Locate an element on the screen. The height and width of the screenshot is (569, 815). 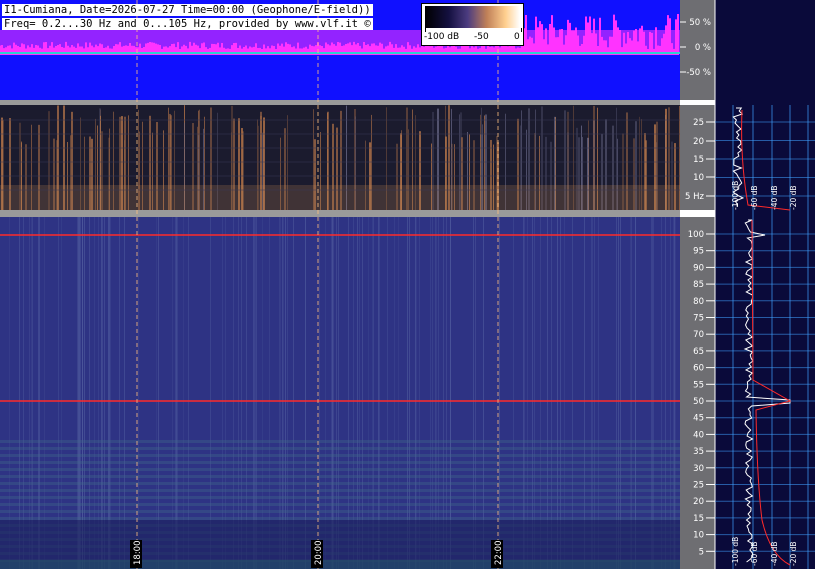
highfreq-tick-label: 40 is located at coordinates (698, 435).